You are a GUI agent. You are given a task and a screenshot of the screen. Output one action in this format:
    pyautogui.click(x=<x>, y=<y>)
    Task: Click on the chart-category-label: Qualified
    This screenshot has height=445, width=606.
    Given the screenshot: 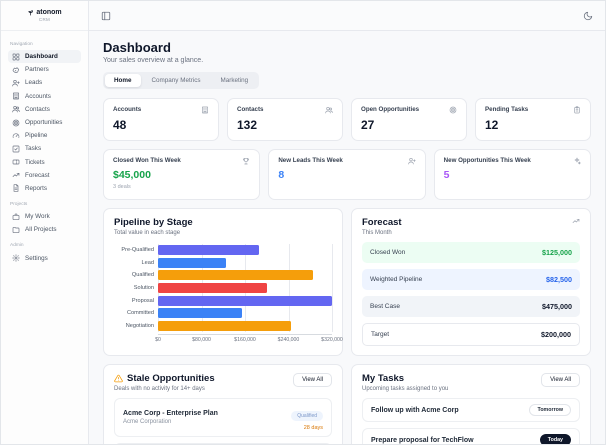 What is the action you would take?
    pyautogui.click(x=142, y=275)
    